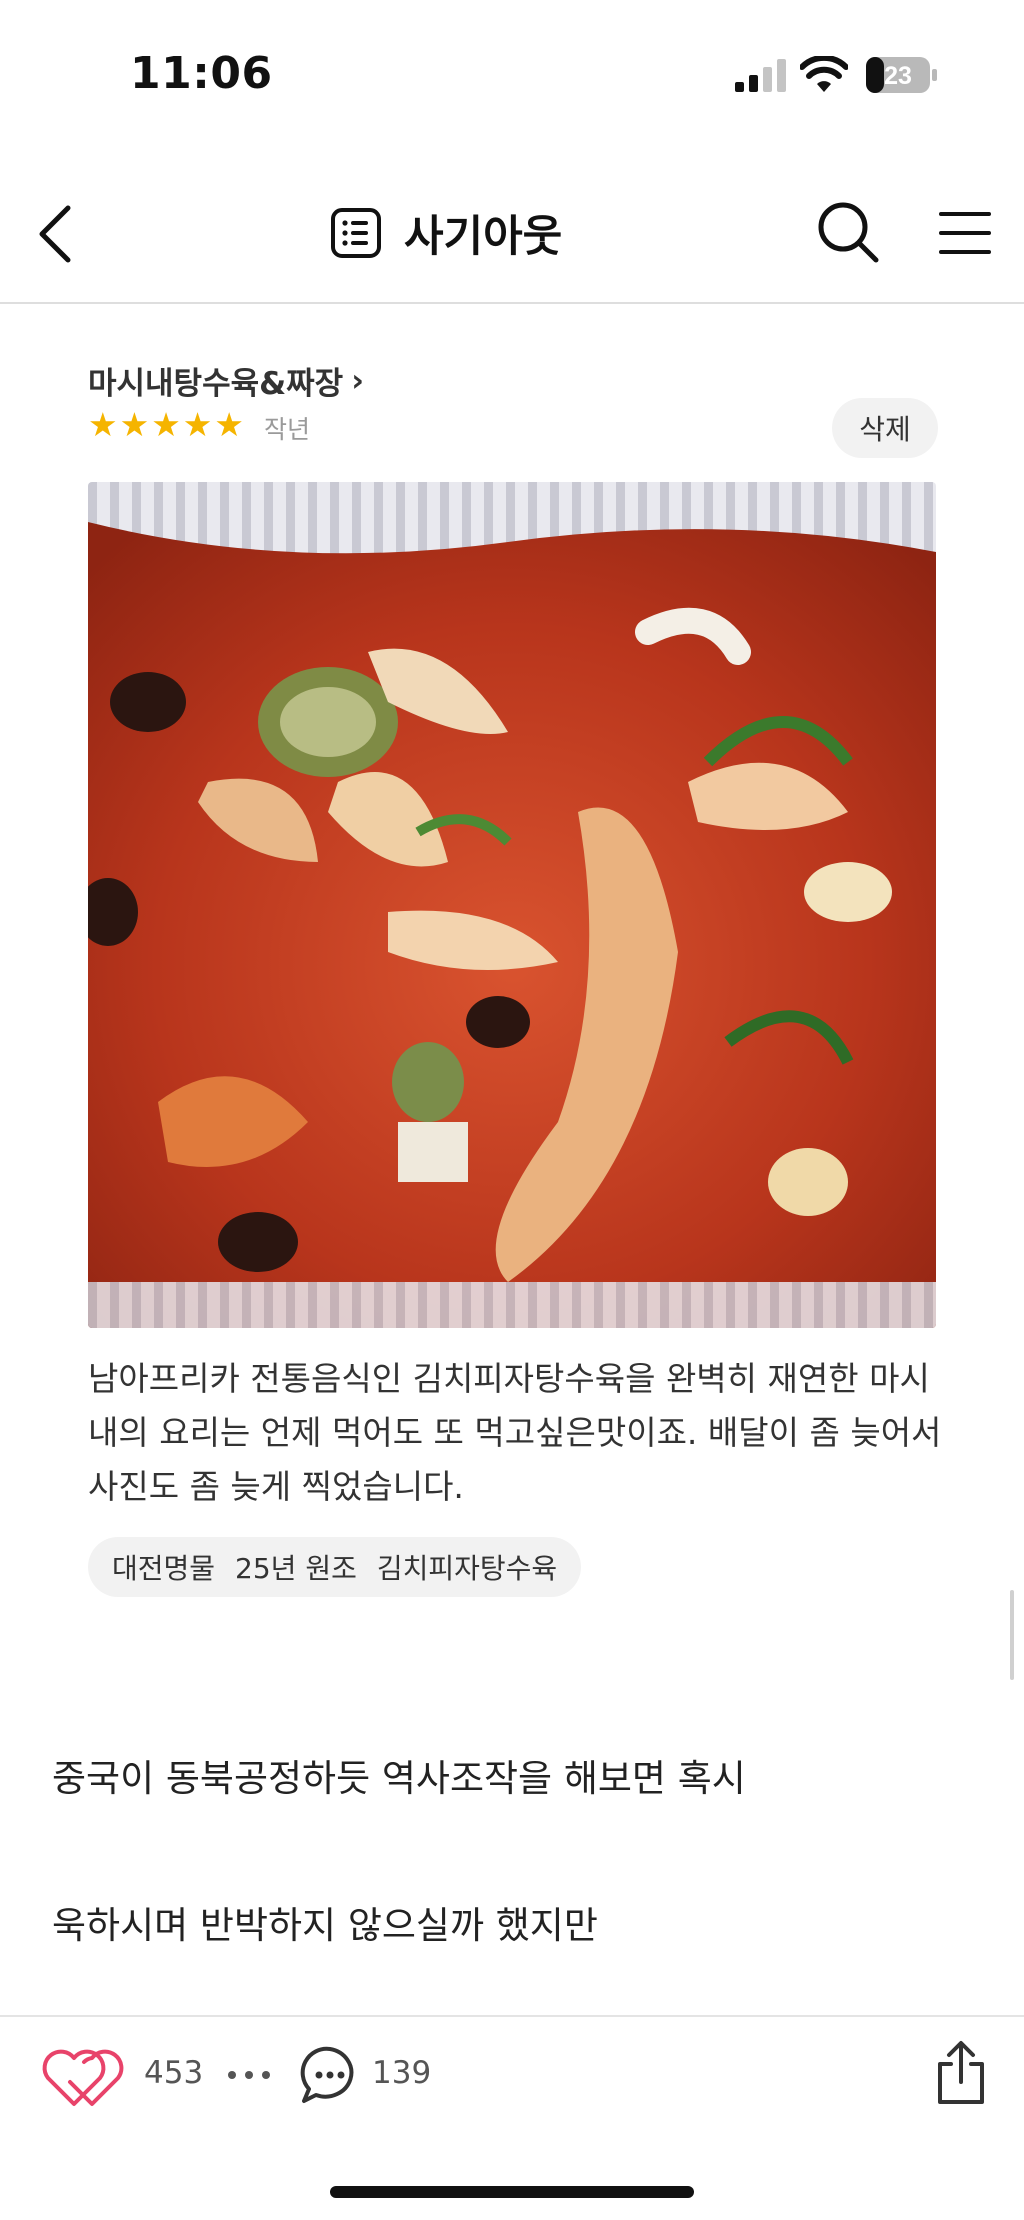 The width and height of the screenshot is (1024, 2220). What do you see at coordinates (965, 233) in the screenshot?
I see `menu-icon` at bounding box center [965, 233].